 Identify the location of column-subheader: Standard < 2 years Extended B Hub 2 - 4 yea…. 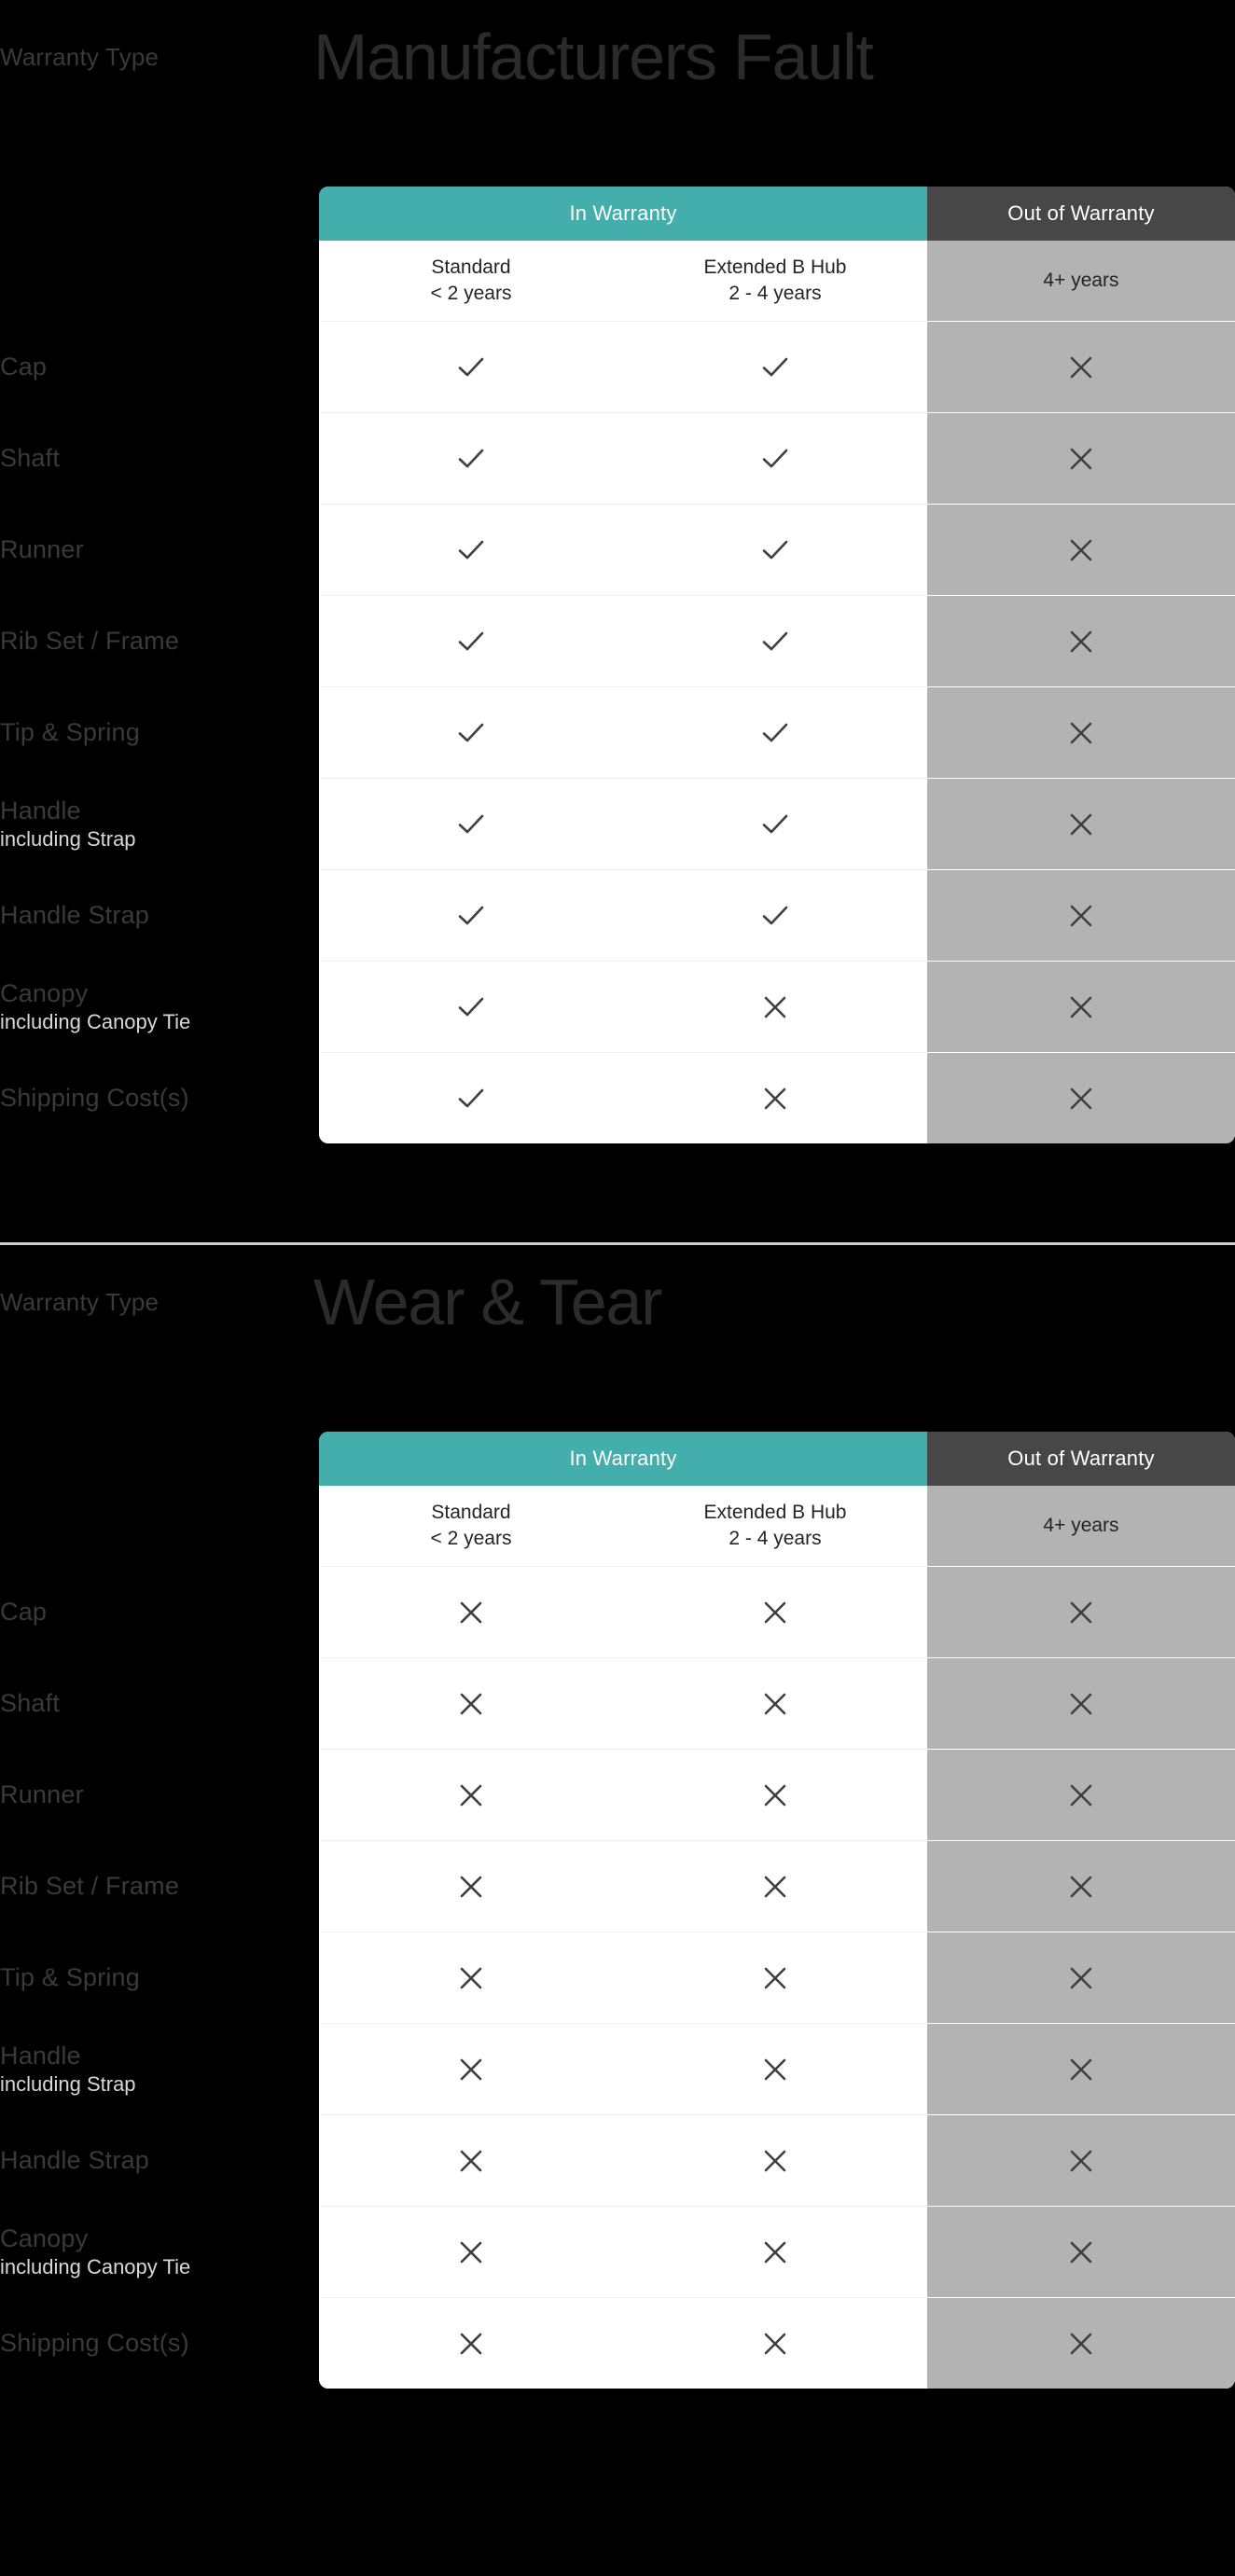
(777, 1526).